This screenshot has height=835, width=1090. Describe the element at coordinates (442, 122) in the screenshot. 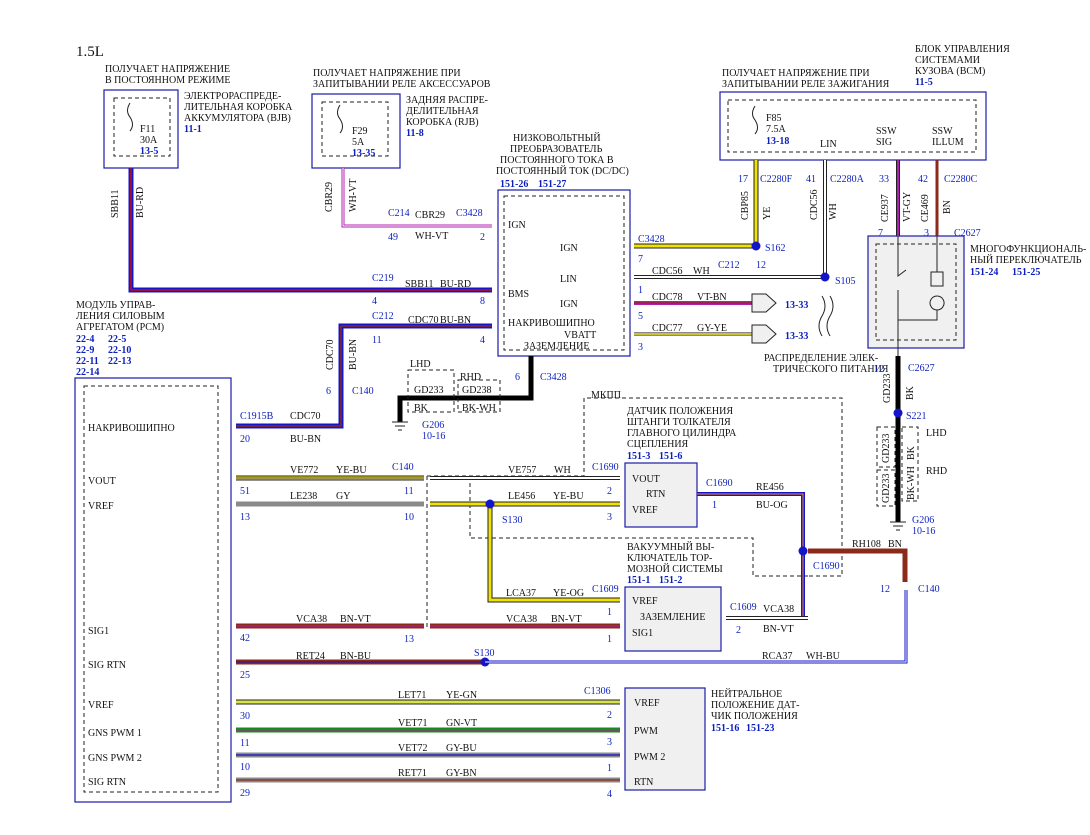

I see `rjb-name-3: КОРОБКА (RJB)` at that location.